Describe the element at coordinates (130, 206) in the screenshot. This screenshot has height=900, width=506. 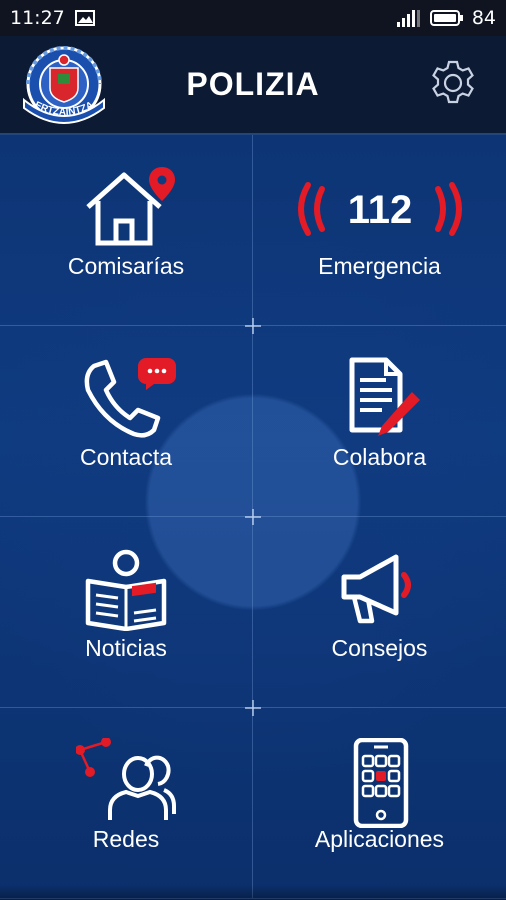
I see `police-station-location-icon` at that location.